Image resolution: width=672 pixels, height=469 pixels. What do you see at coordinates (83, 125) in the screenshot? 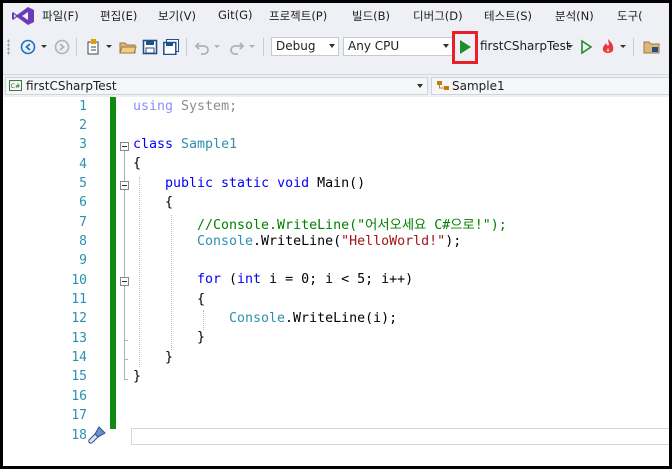
I see `line-number: 2` at bounding box center [83, 125].